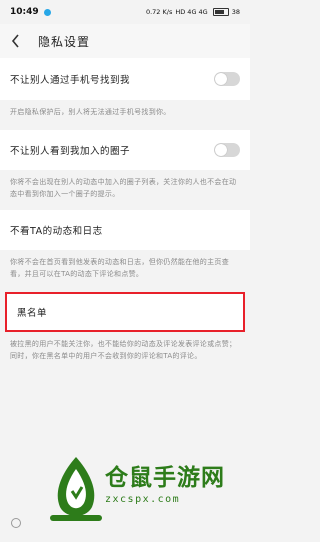  I want to click on status-indicators: 0.72 K/s HD 4G 4G 38, so click(193, 12).